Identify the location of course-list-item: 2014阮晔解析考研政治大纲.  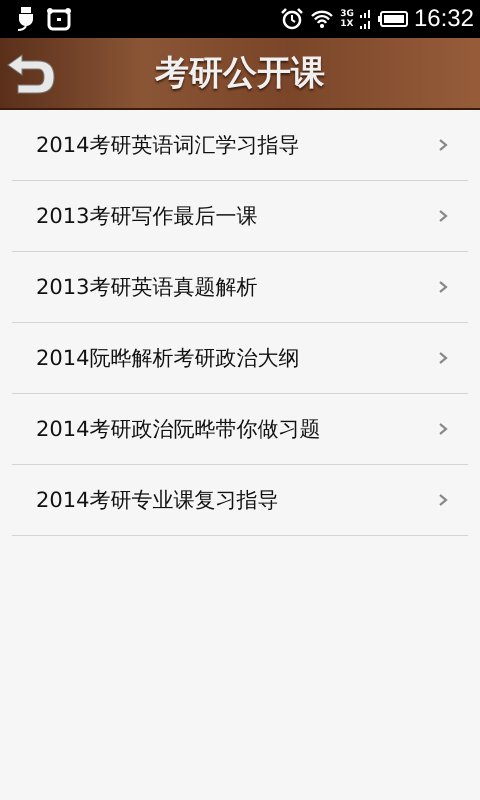
(240, 358).